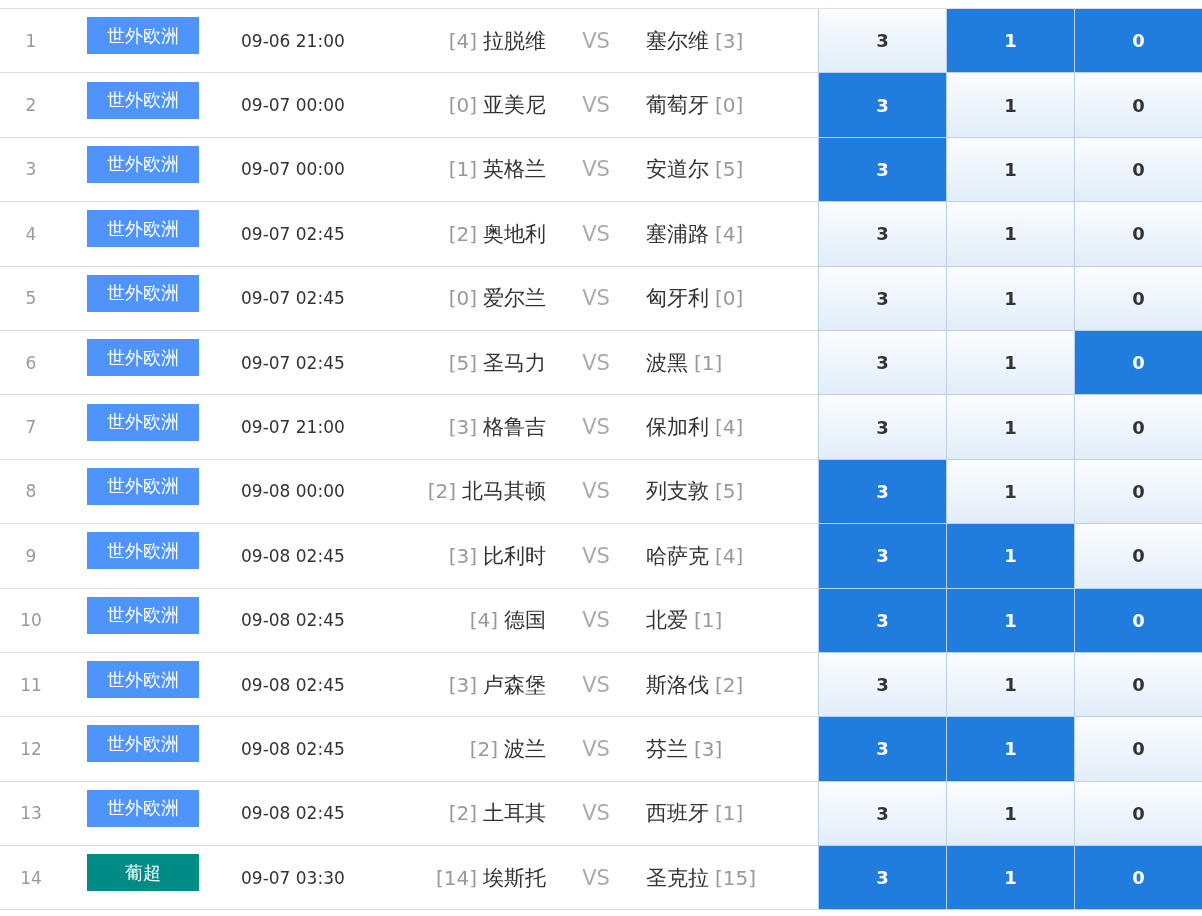 The image size is (1202, 916). What do you see at coordinates (31, 233) in the screenshot?
I see `row-number: 4` at bounding box center [31, 233].